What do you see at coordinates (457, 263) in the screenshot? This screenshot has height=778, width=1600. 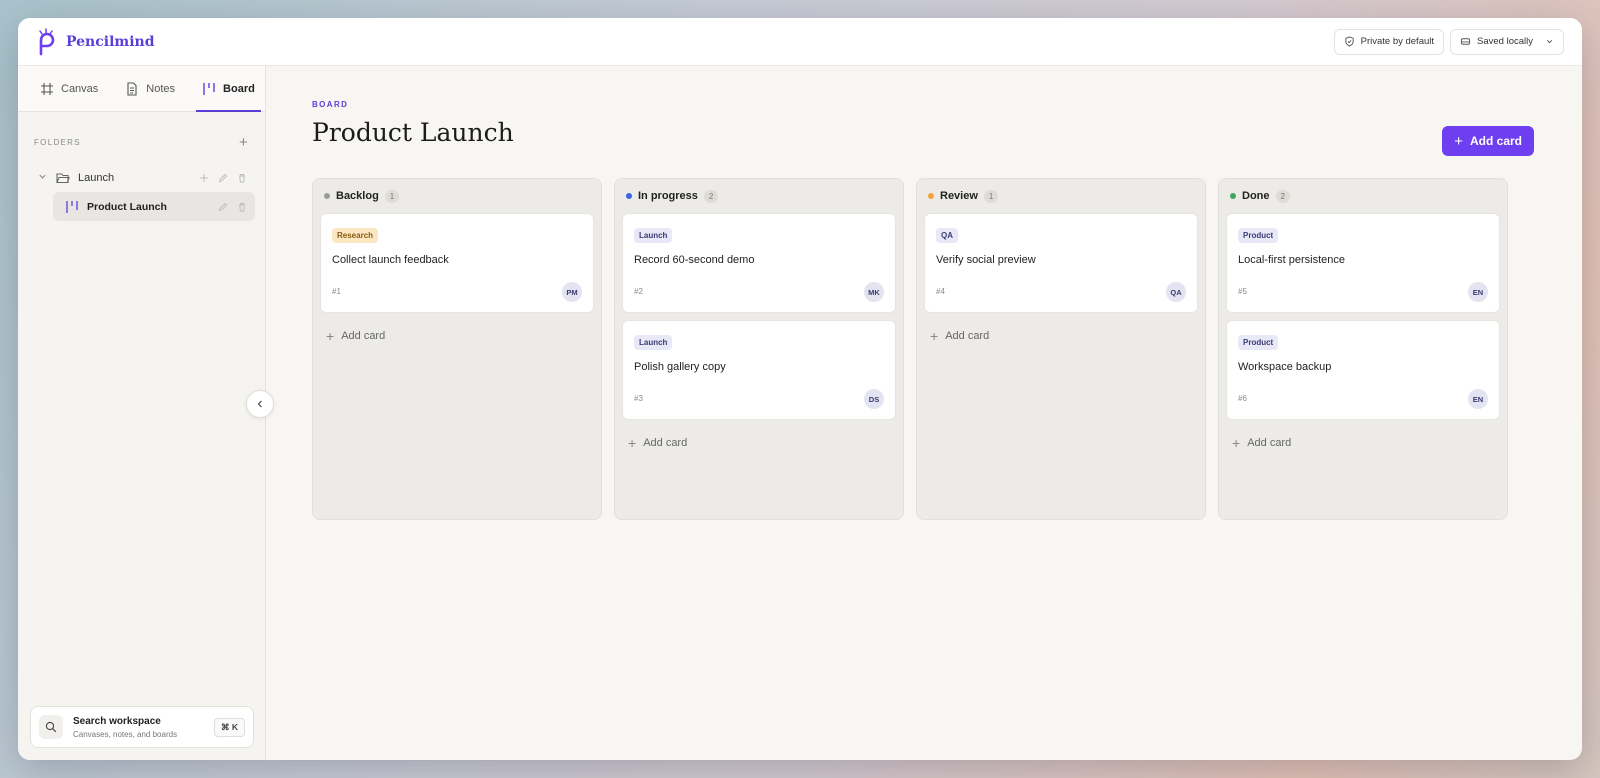 I see `board-card: Research Collect launch feedback #1 PM` at bounding box center [457, 263].